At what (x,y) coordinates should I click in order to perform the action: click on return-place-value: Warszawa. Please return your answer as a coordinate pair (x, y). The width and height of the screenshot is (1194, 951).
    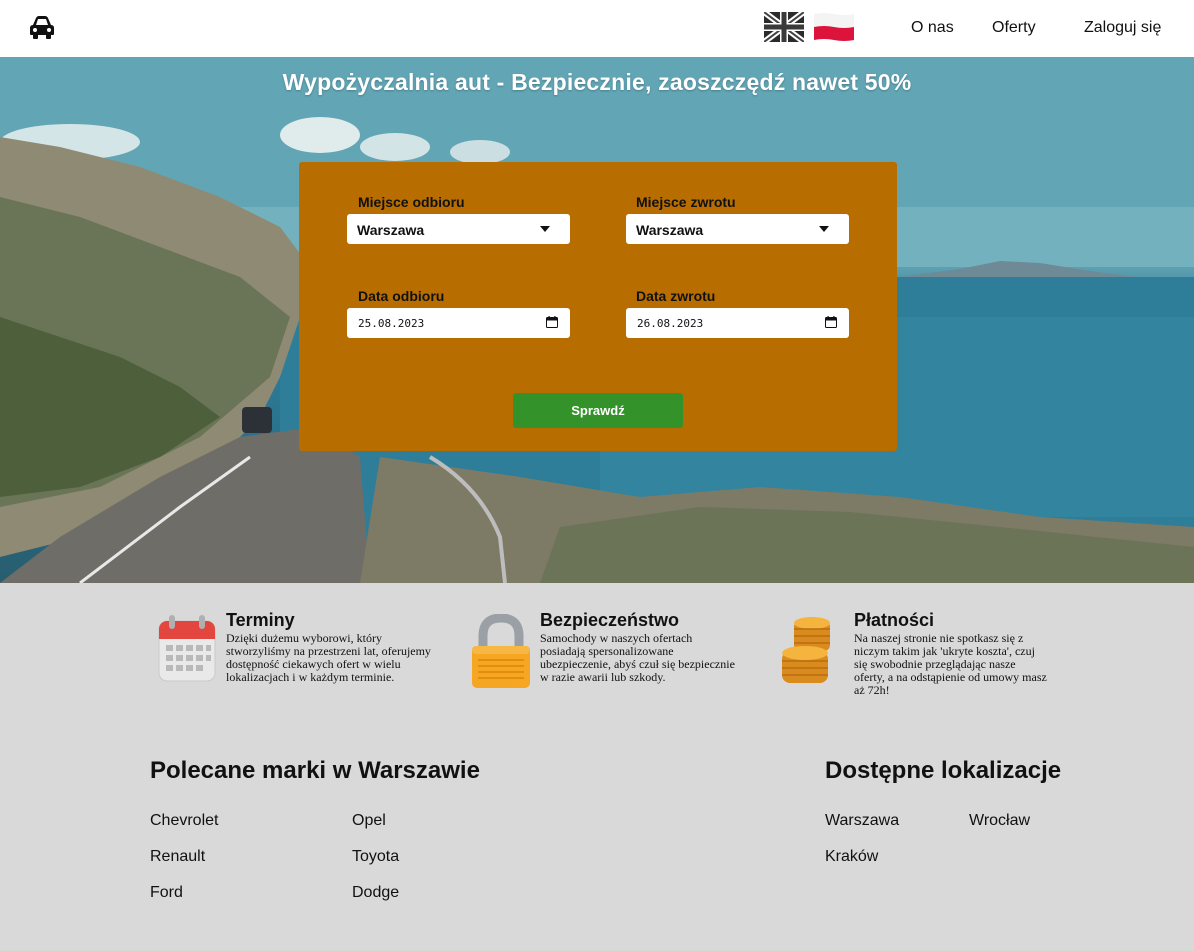
    Looking at the image, I should click on (670, 230).